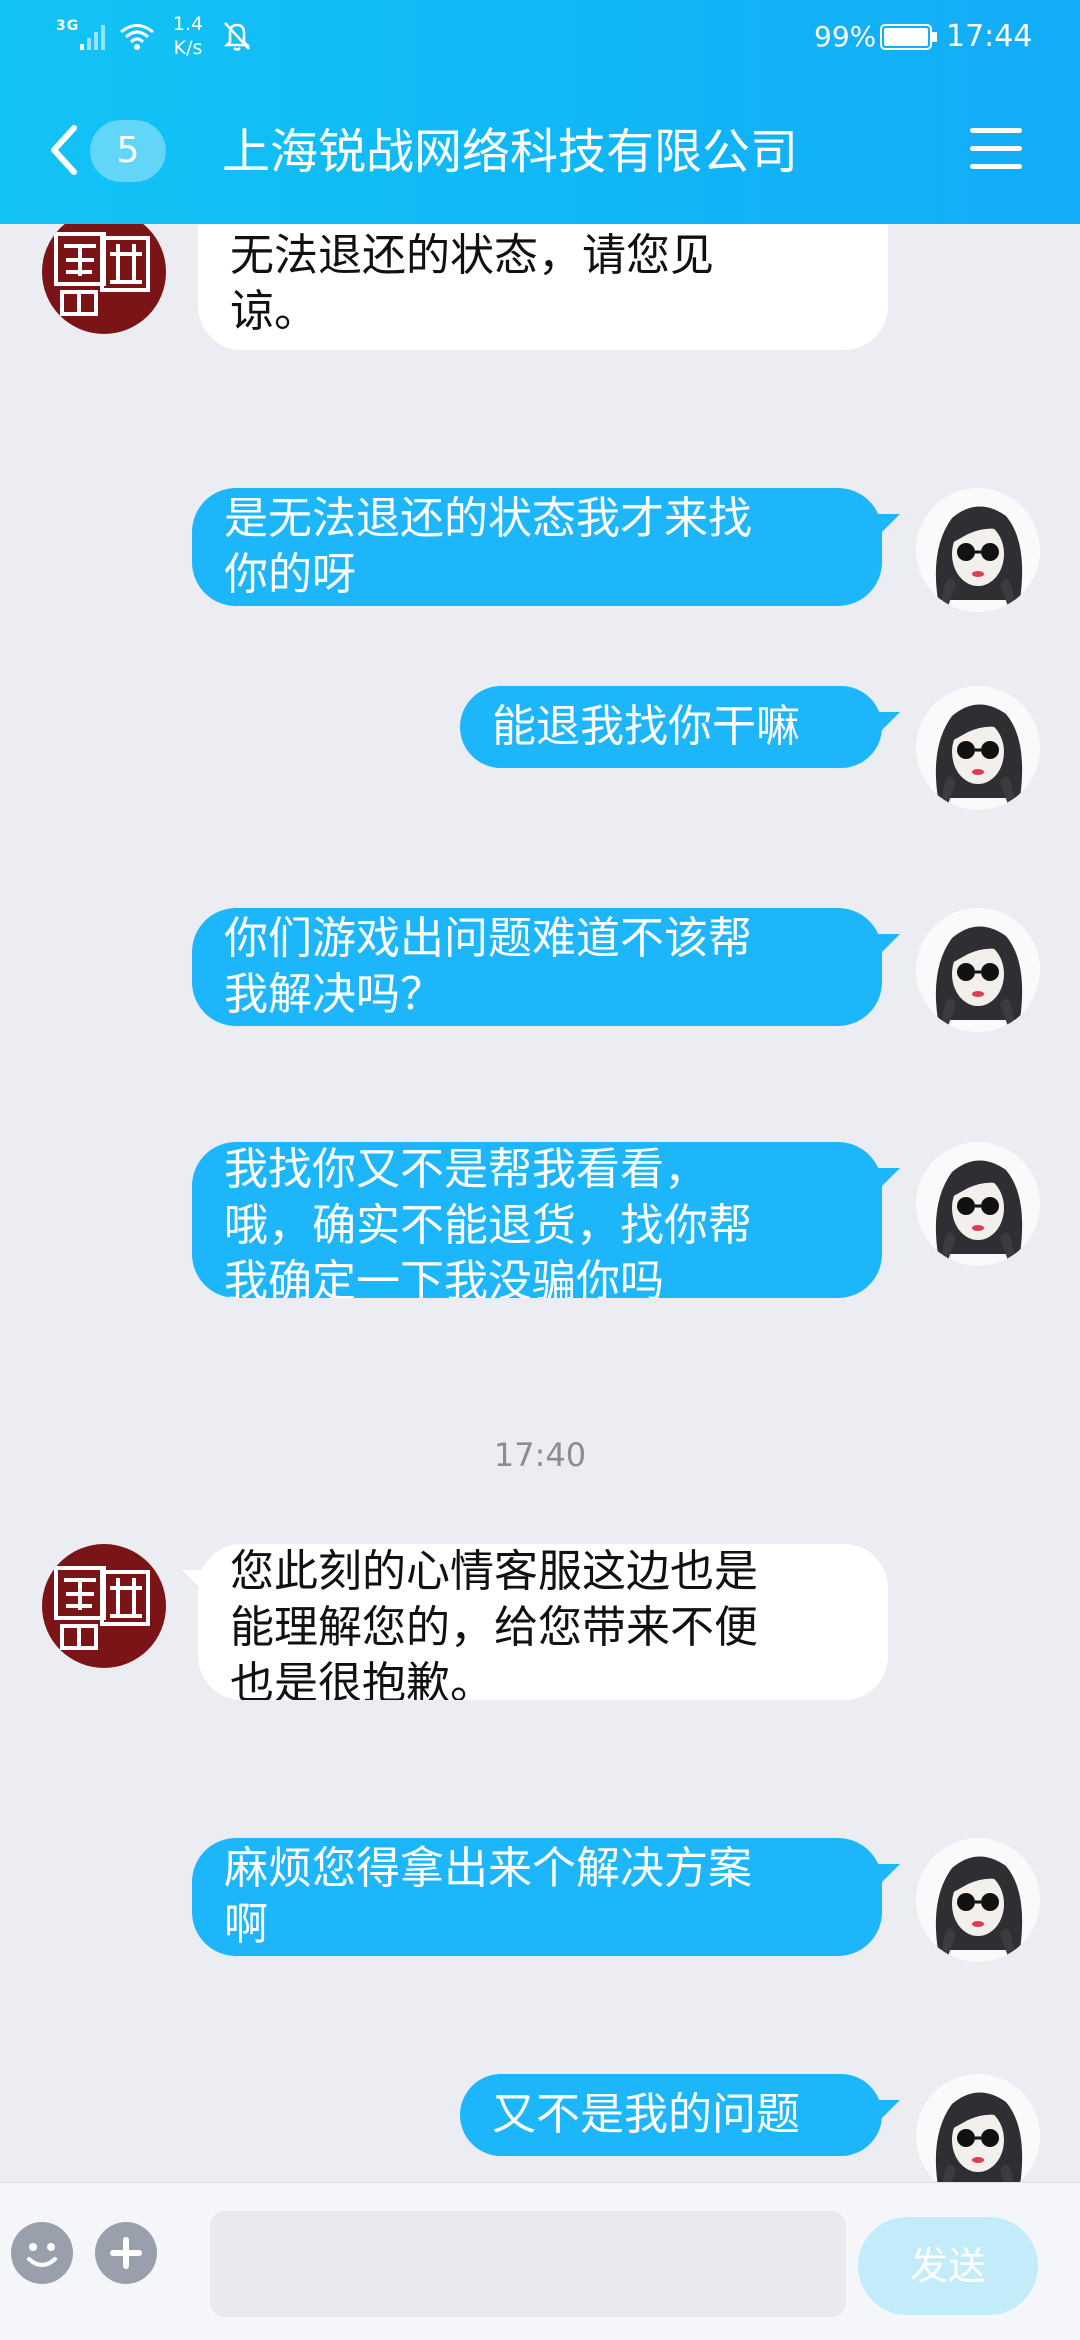  Describe the element at coordinates (537, 547) in the screenshot. I see `message-bubble: 是无法退还的状态我才来找 你的呀` at that location.